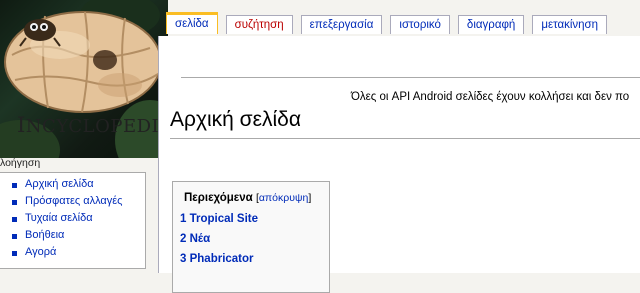 Image resolution: width=640 pixels, height=293 pixels. I want to click on toc-toggle: [απόκρυψη], so click(283, 198).